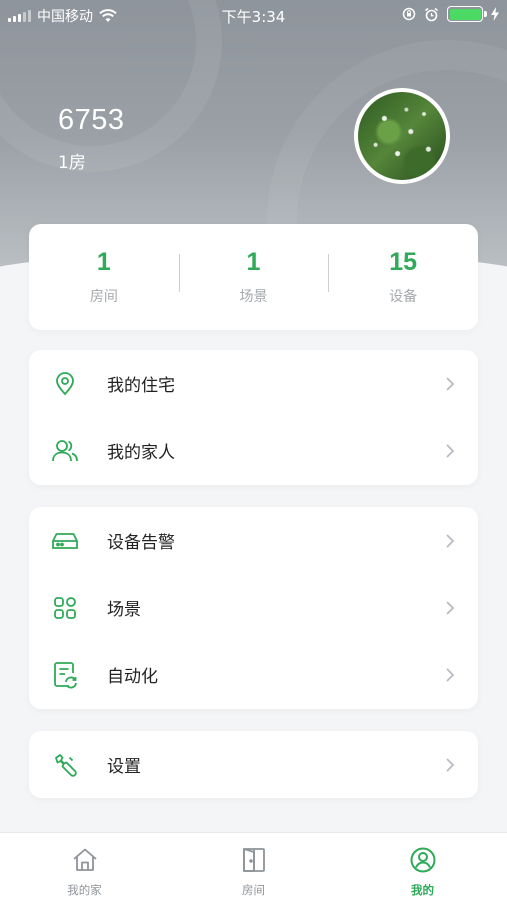  I want to click on menu-group-settings: 设置, so click(253, 764).